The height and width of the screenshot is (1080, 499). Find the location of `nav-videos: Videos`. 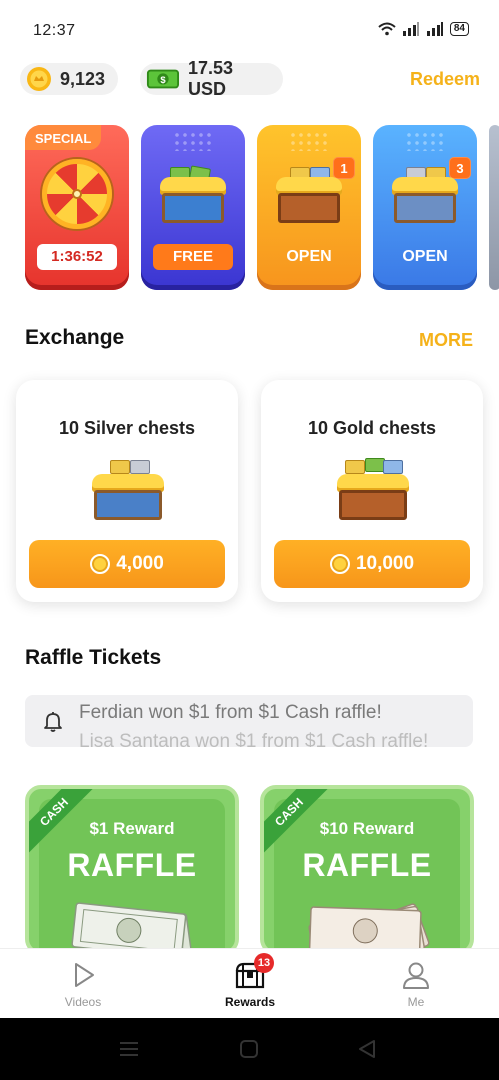

nav-videos: Videos is located at coordinates (83, 984).